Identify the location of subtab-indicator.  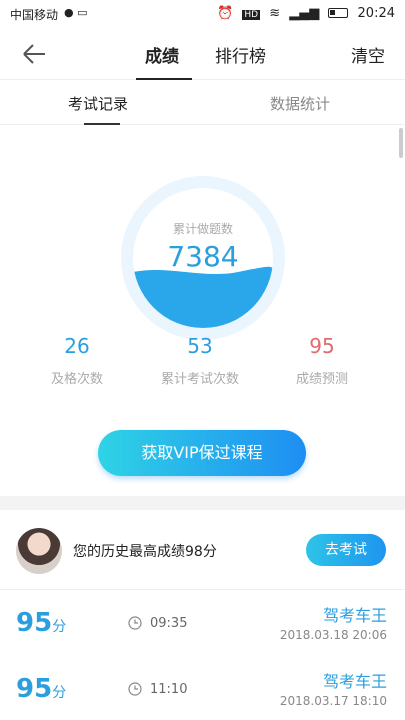
(102, 124).